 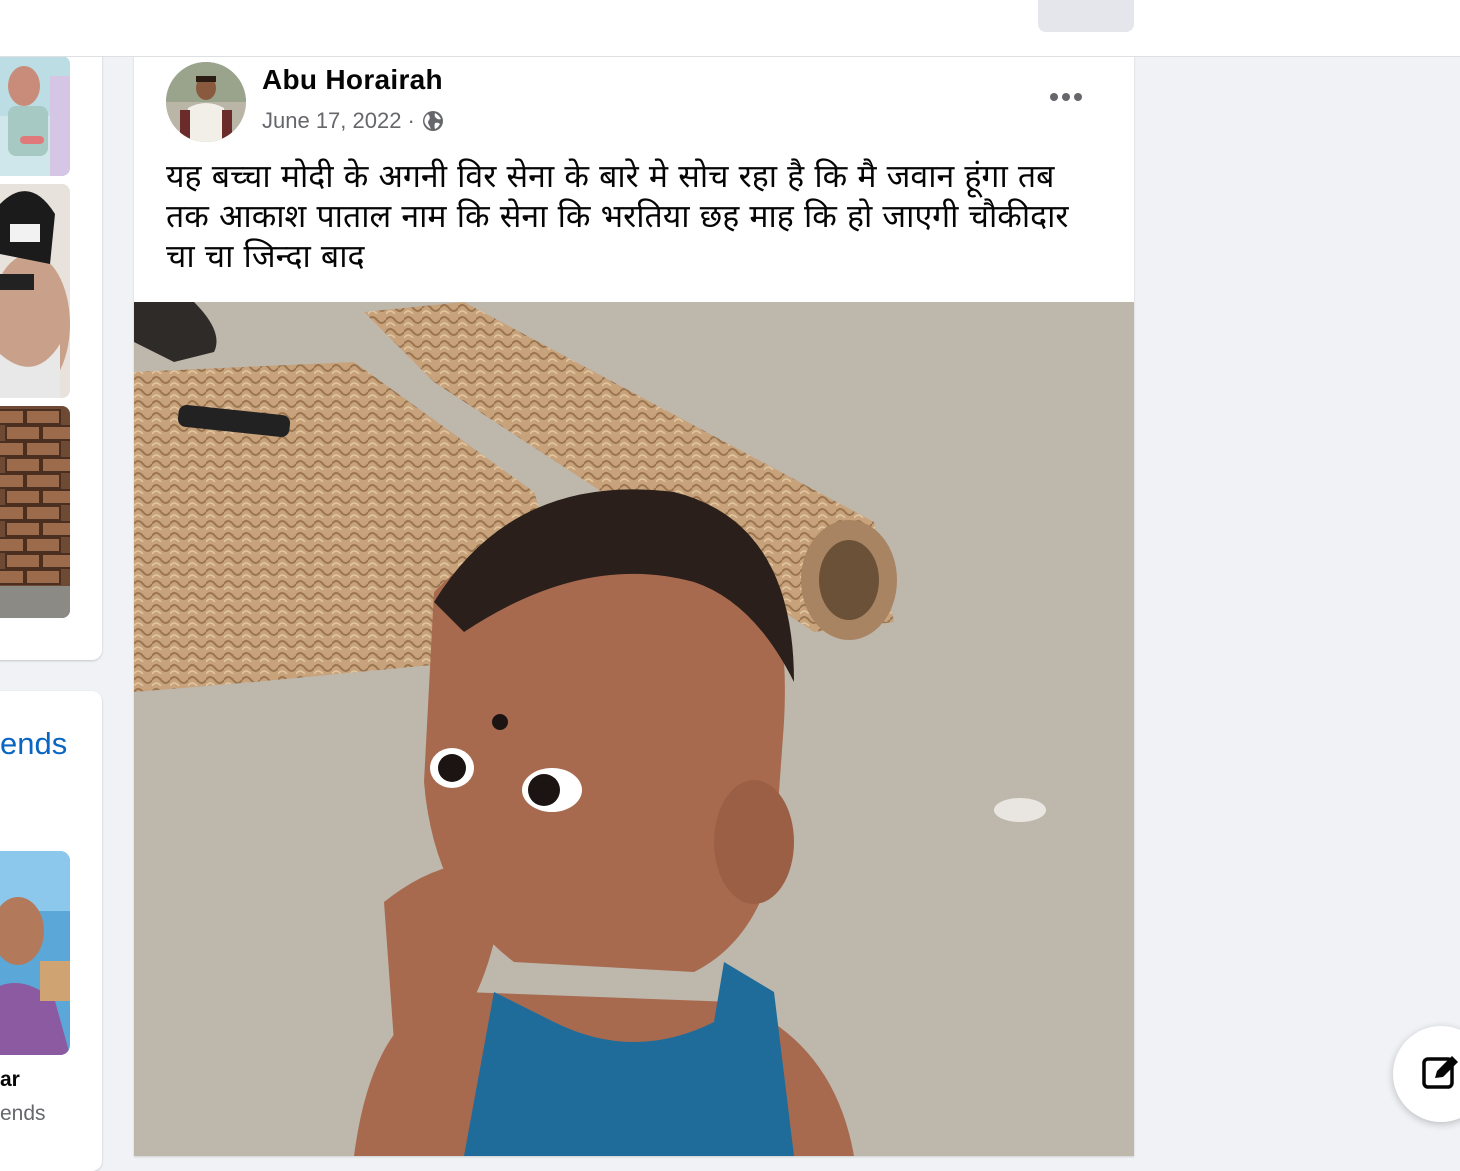 What do you see at coordinates (1066, 97) in the screenshot?
I see `more-options-icon` at bounding box center [1066, 97].